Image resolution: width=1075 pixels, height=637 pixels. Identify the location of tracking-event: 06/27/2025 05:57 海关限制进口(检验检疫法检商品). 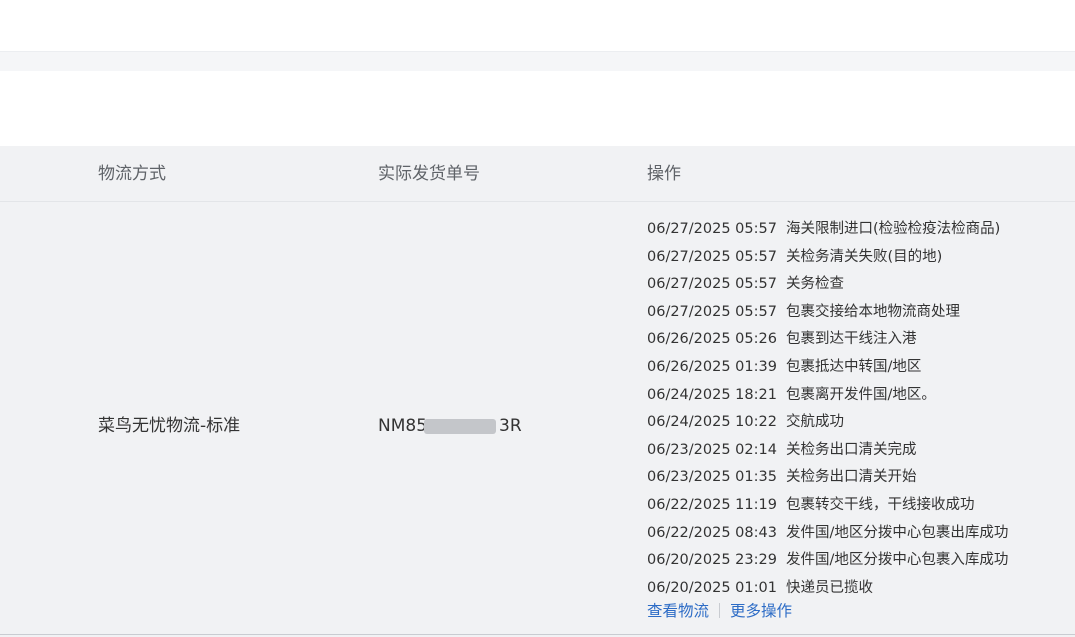
(827, 230).